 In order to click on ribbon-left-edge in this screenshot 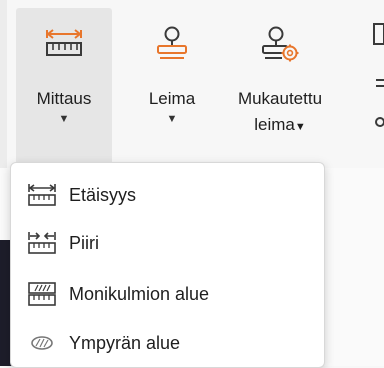, I will do `click(3, 84)`.